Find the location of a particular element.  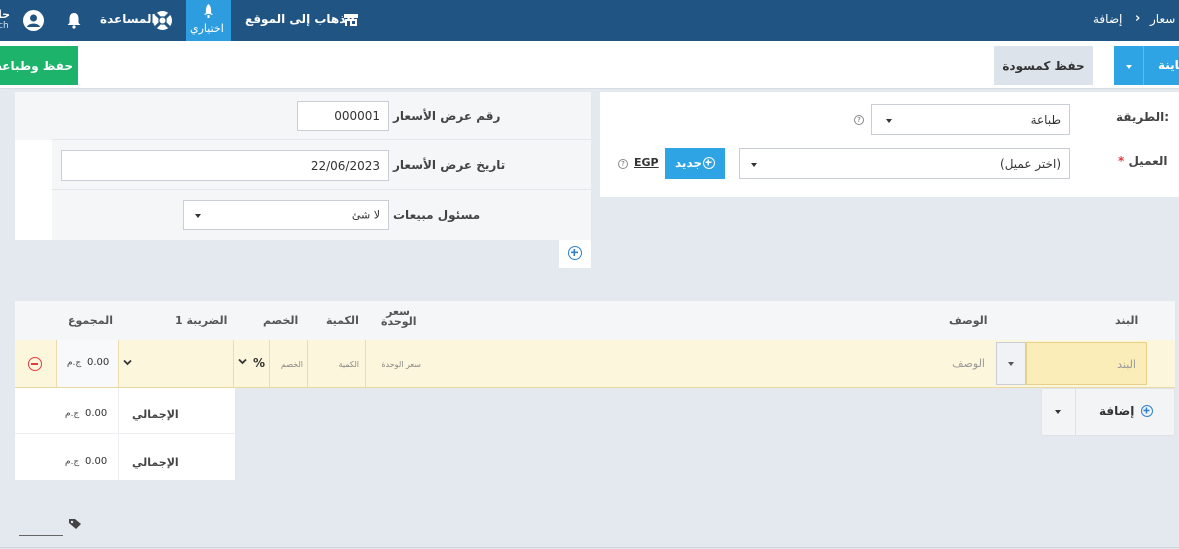

unit-price-input: سعر الوحدة is located at coordinates (395, 363).